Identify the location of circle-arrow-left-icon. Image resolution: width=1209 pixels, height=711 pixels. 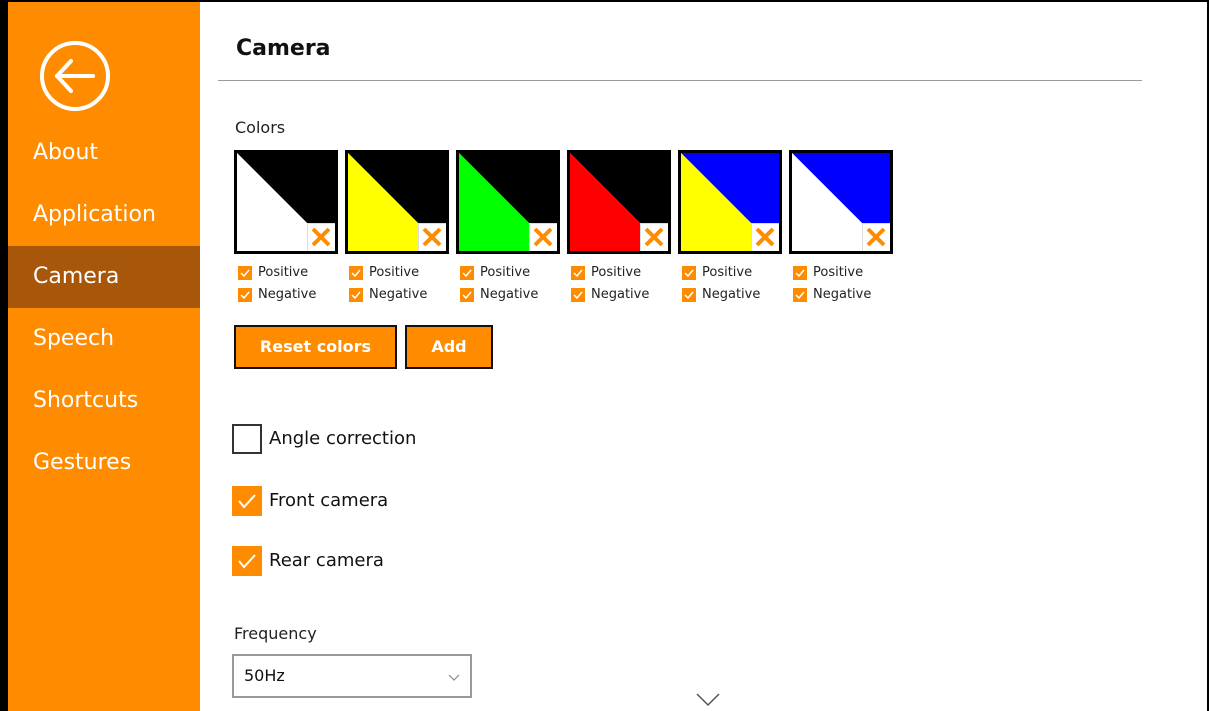
(75, 76).